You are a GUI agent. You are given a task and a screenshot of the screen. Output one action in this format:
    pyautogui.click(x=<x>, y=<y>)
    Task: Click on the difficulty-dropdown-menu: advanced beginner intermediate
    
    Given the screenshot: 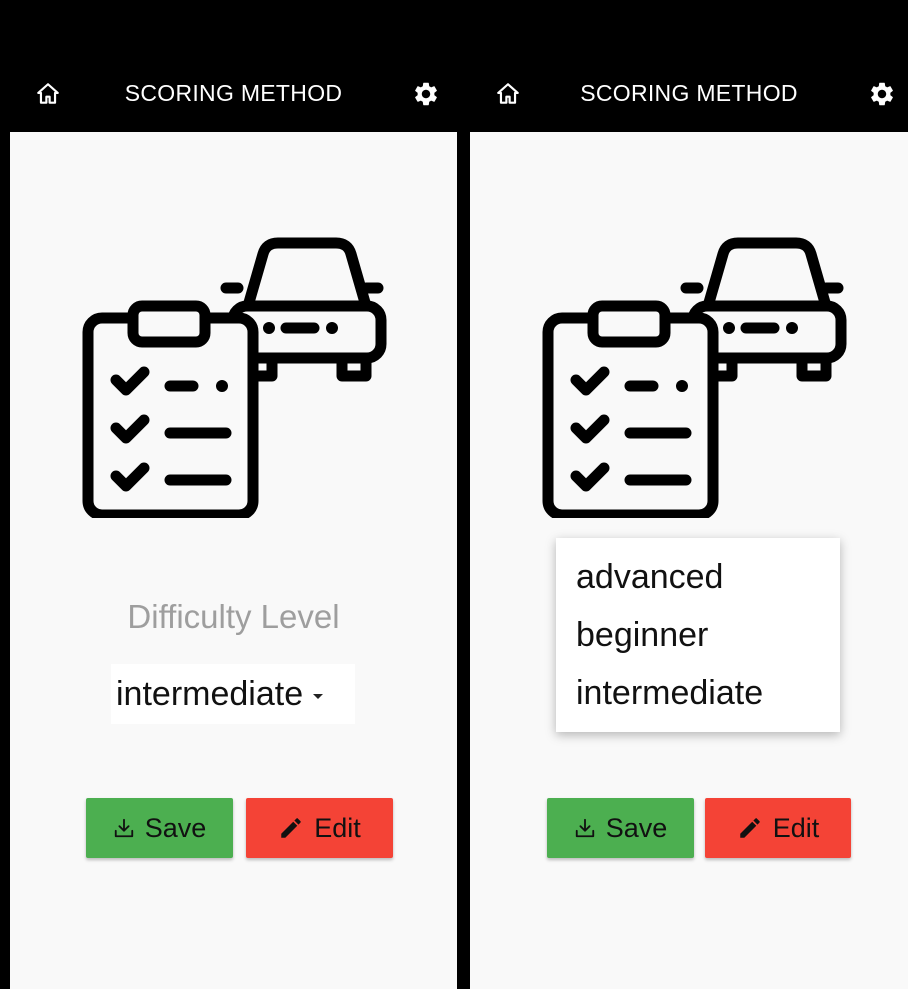 What is the action you would take?
    pyautogui.click(x=698, y=635)
    